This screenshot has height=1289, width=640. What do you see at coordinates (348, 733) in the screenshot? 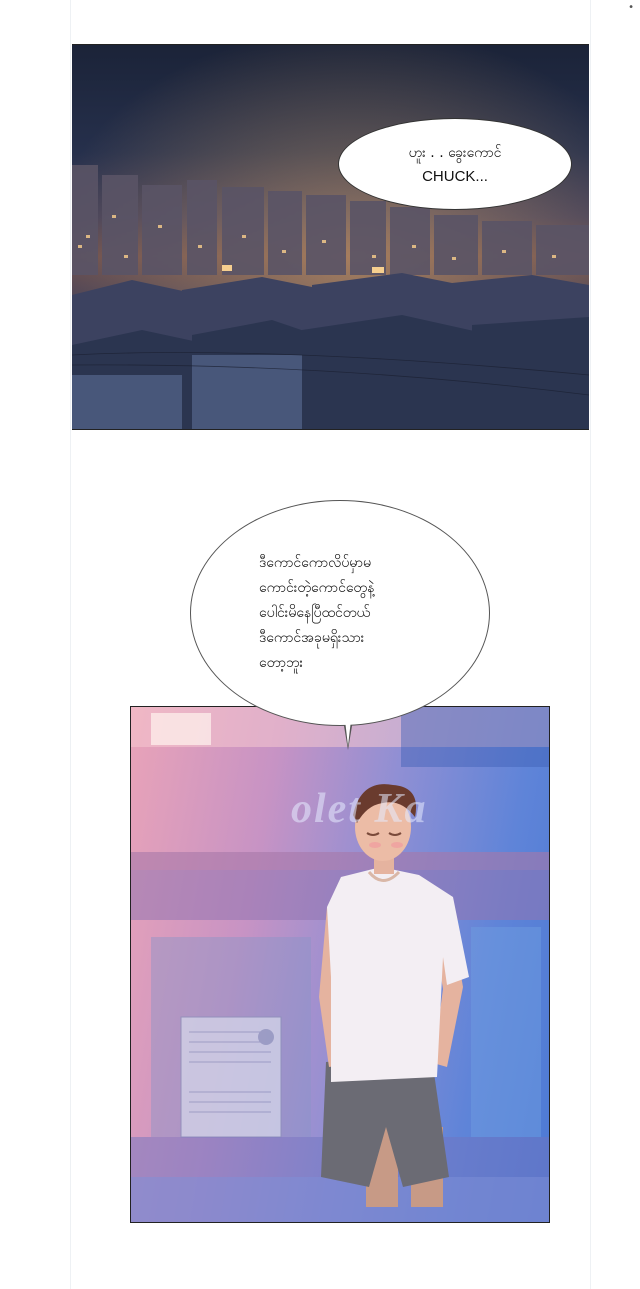
I see `speech-bubble-2-tail-fill` at bounding box center [348, 733].